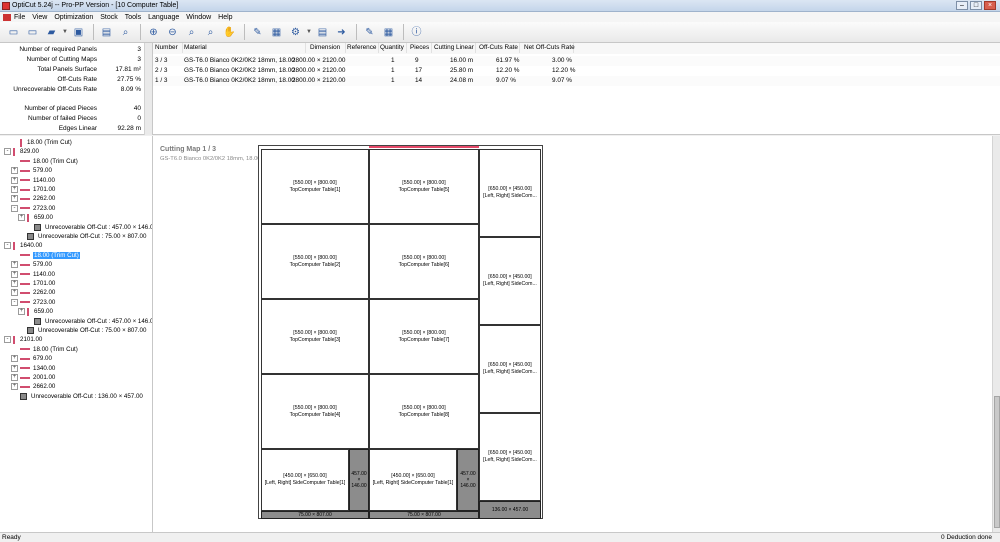 The height and width of the screenshot is (542, 1000). Describe the element at coordinates (163, 17) in the screenshot. I see `menu-language: Language` at that location.